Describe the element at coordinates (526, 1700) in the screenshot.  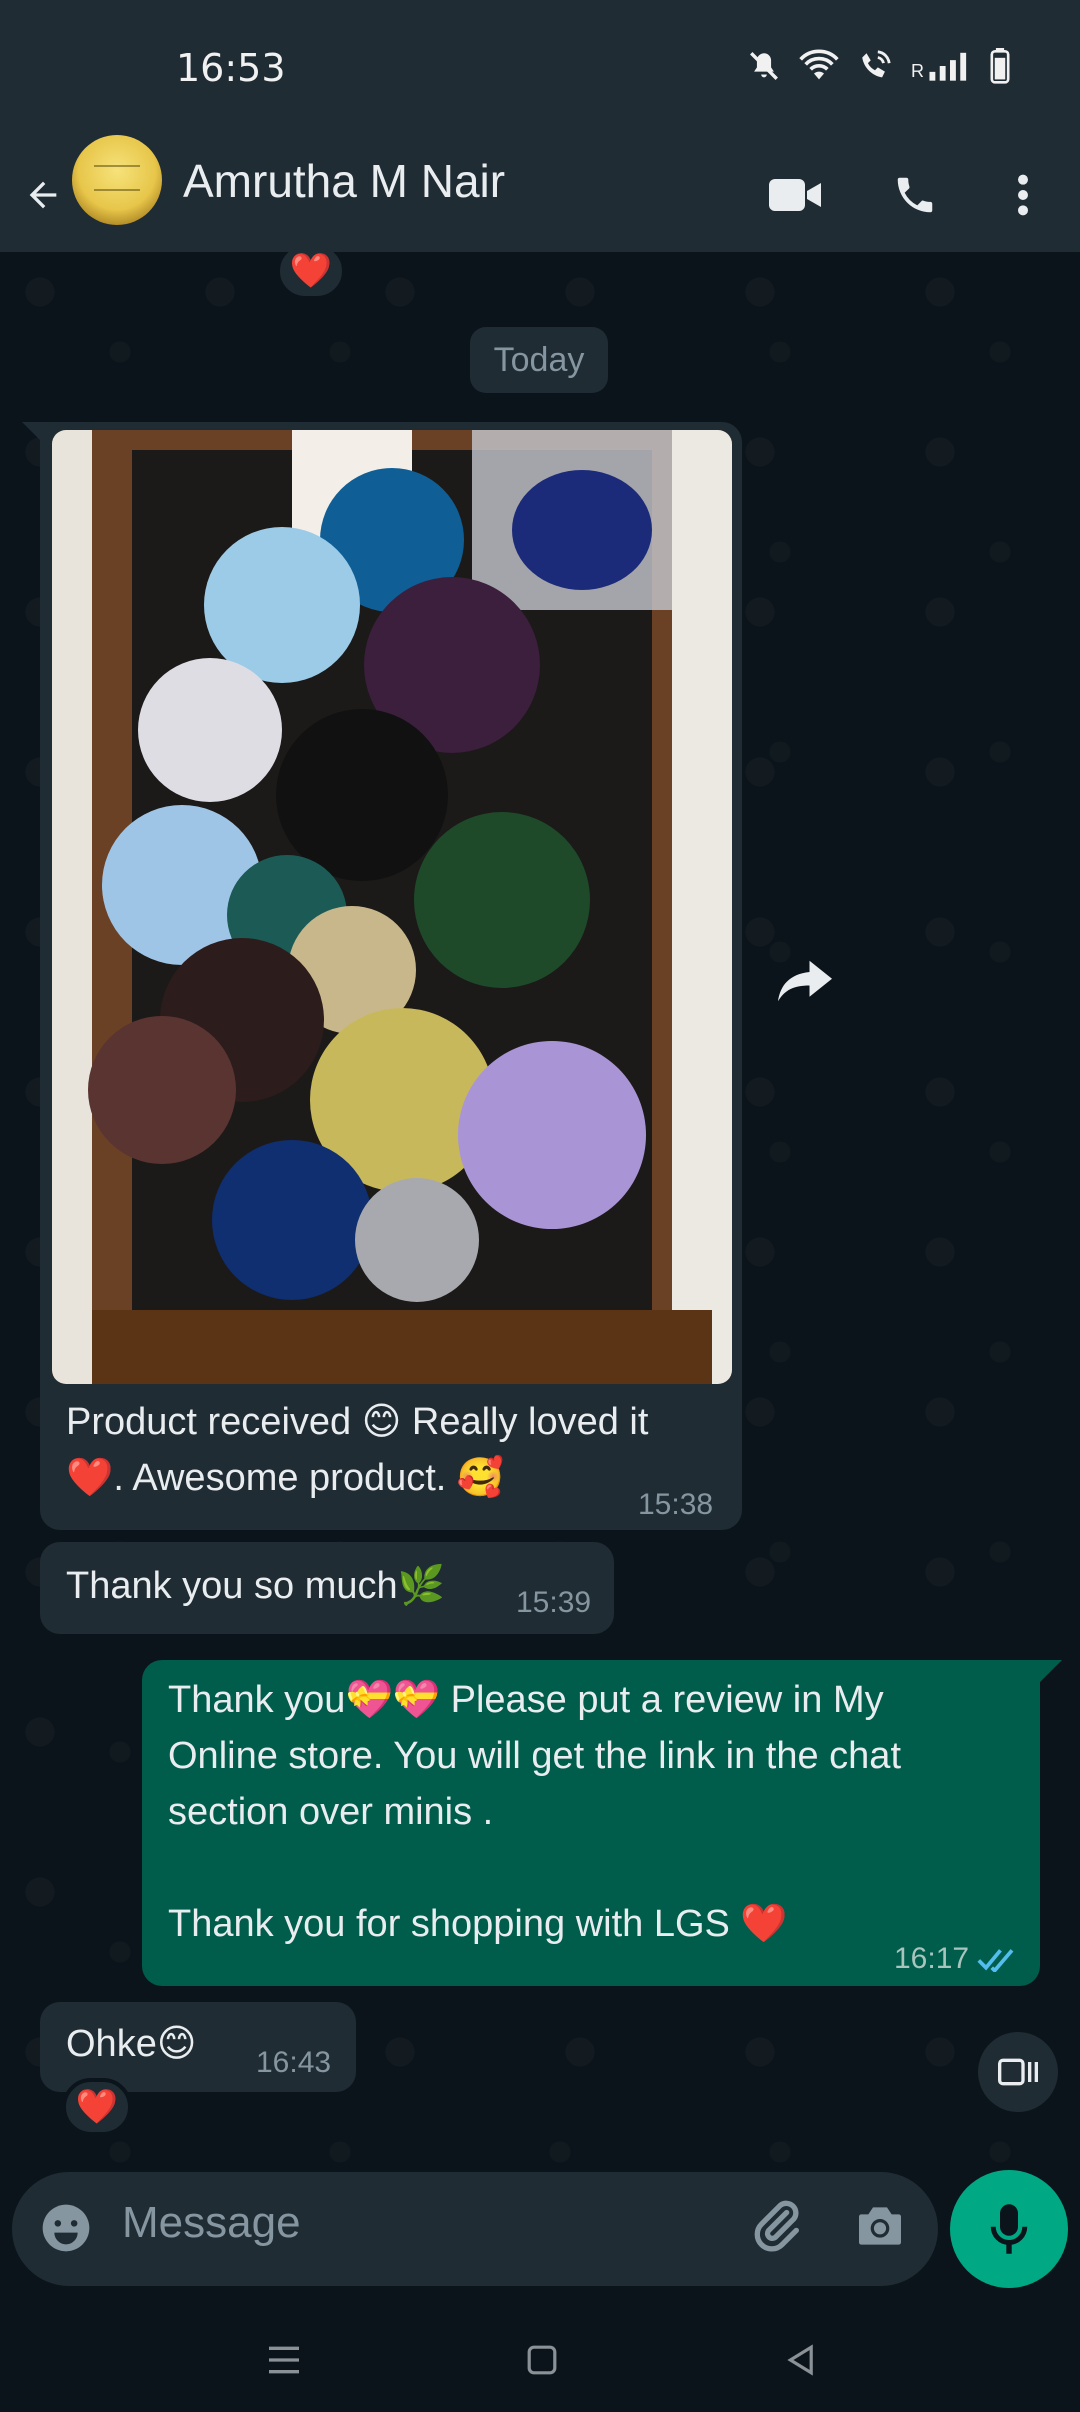
I see `message-line: Thank you💝💝 Please put a review in My` at that location.